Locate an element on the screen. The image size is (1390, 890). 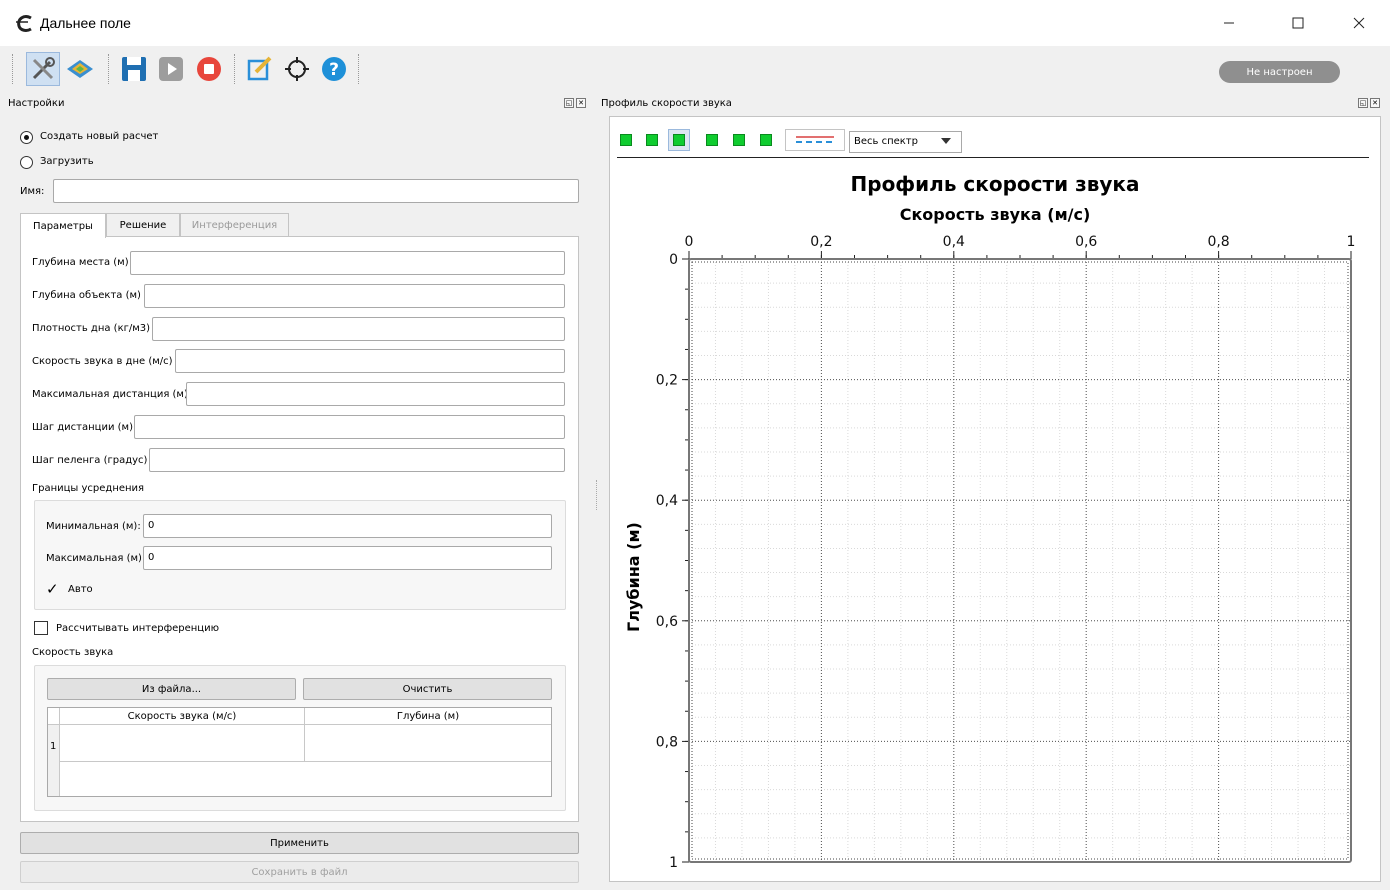
bottom-sound-speed-input is located at coordinates (370, 361).